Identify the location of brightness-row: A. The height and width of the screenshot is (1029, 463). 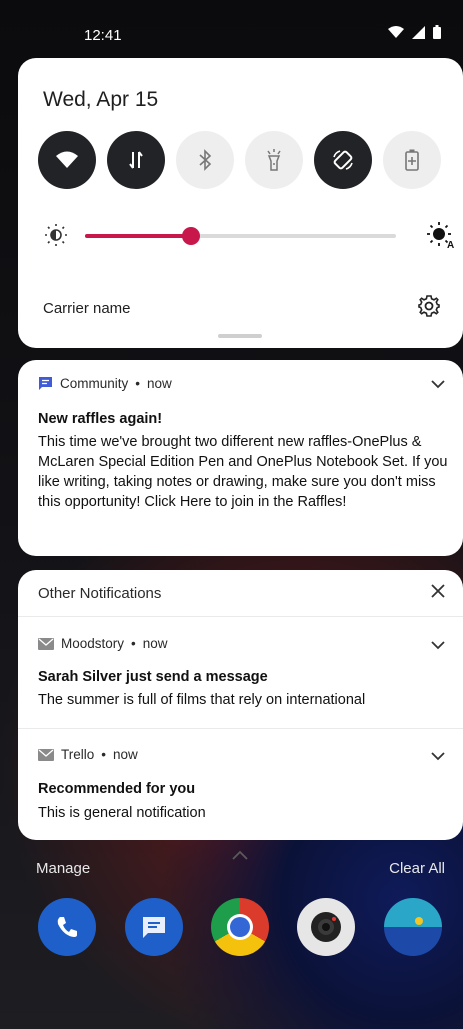
(249, 235).